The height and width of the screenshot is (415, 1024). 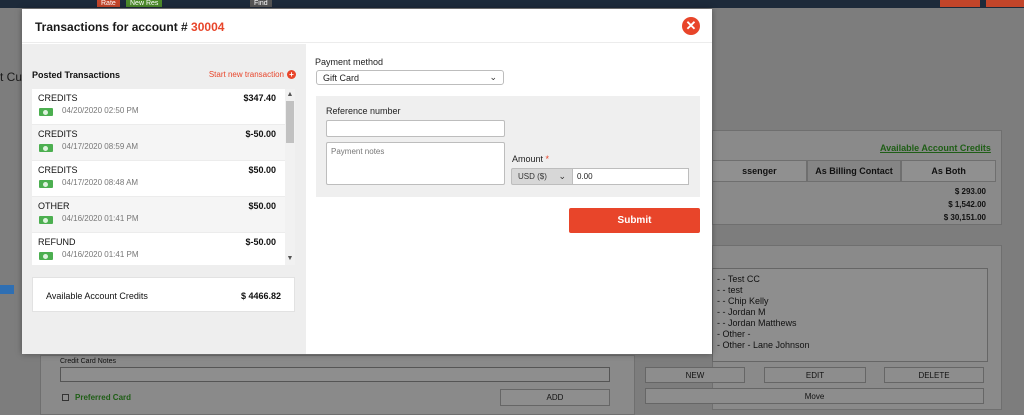 I want to click on find-button: Find, so click(x=261, y=3).